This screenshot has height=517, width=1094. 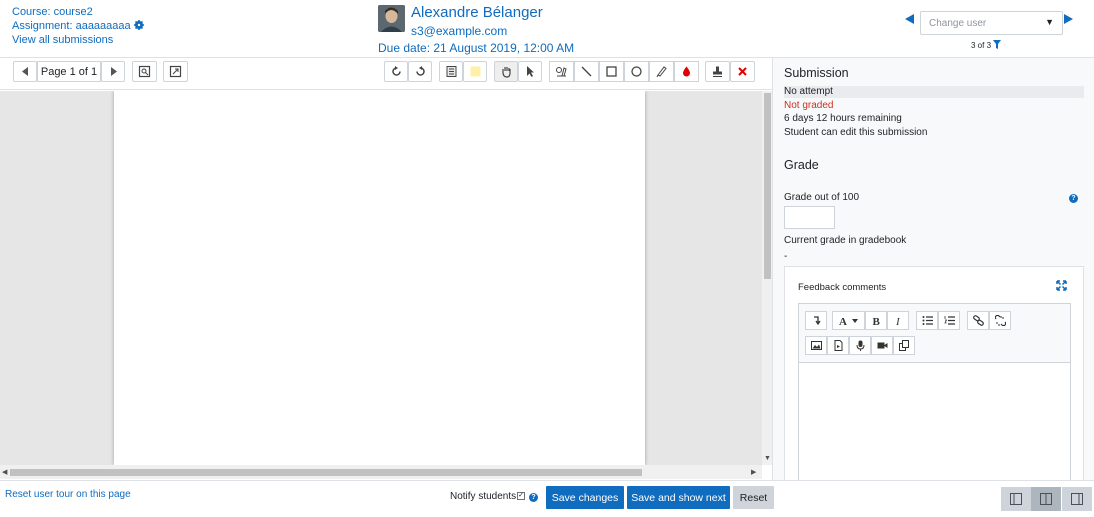 I want to click on user-count: 3 of 3, so click(x=986, y=45).